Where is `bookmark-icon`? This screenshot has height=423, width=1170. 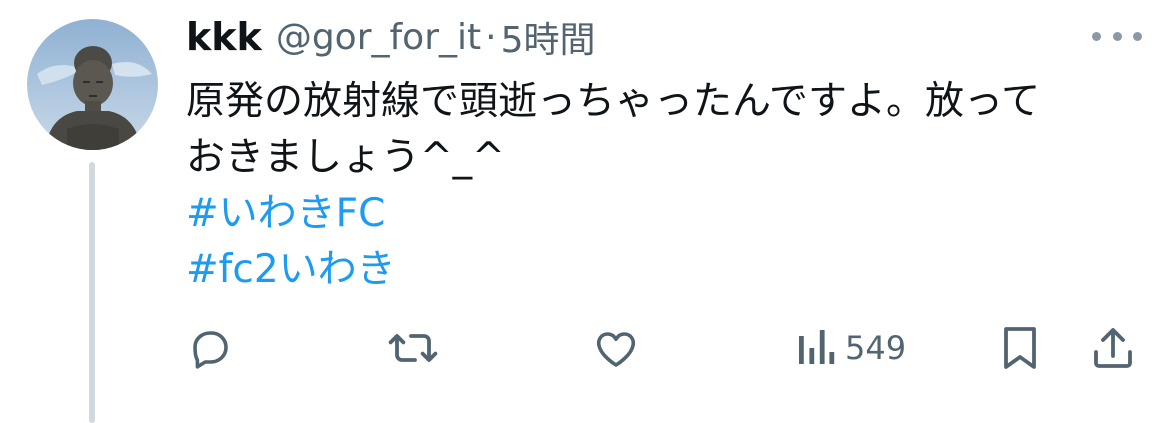 bookmark-icon is located at coordinates (1020, 348).